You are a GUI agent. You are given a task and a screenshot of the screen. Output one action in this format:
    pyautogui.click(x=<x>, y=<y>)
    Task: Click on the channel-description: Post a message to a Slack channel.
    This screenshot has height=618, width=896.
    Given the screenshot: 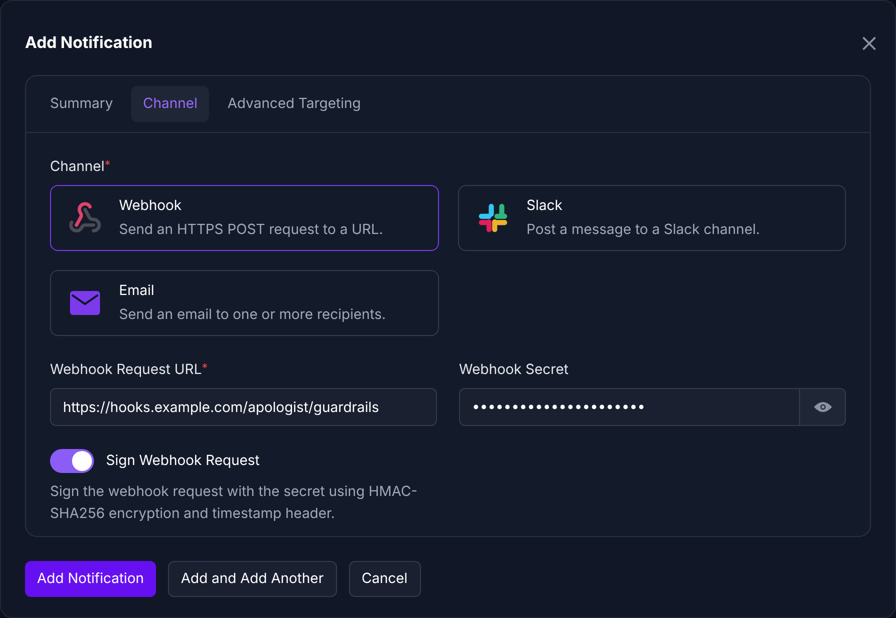 What is the action you would take?
    pyautogui.click(x=643, y=230)
    